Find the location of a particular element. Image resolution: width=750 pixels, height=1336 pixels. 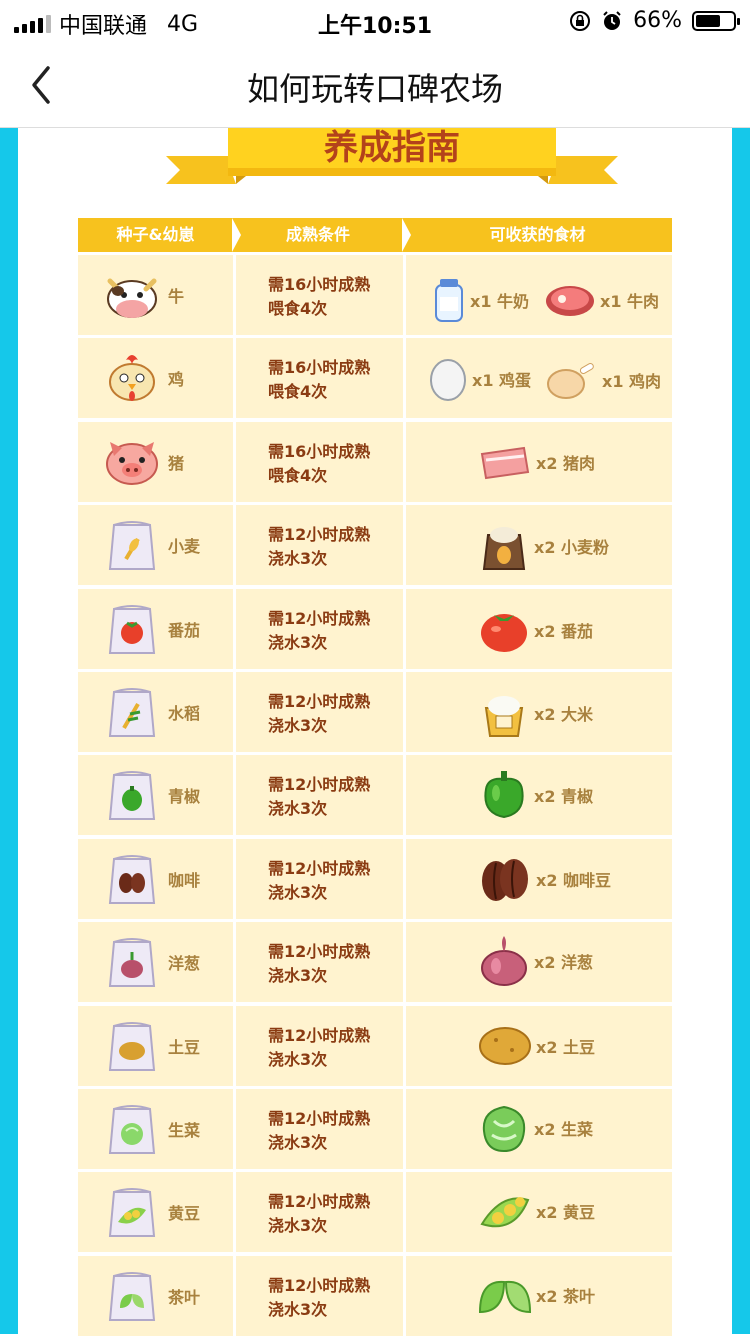

page-title: 如何玩转口碑农场 is located at coordinates (374, 89).